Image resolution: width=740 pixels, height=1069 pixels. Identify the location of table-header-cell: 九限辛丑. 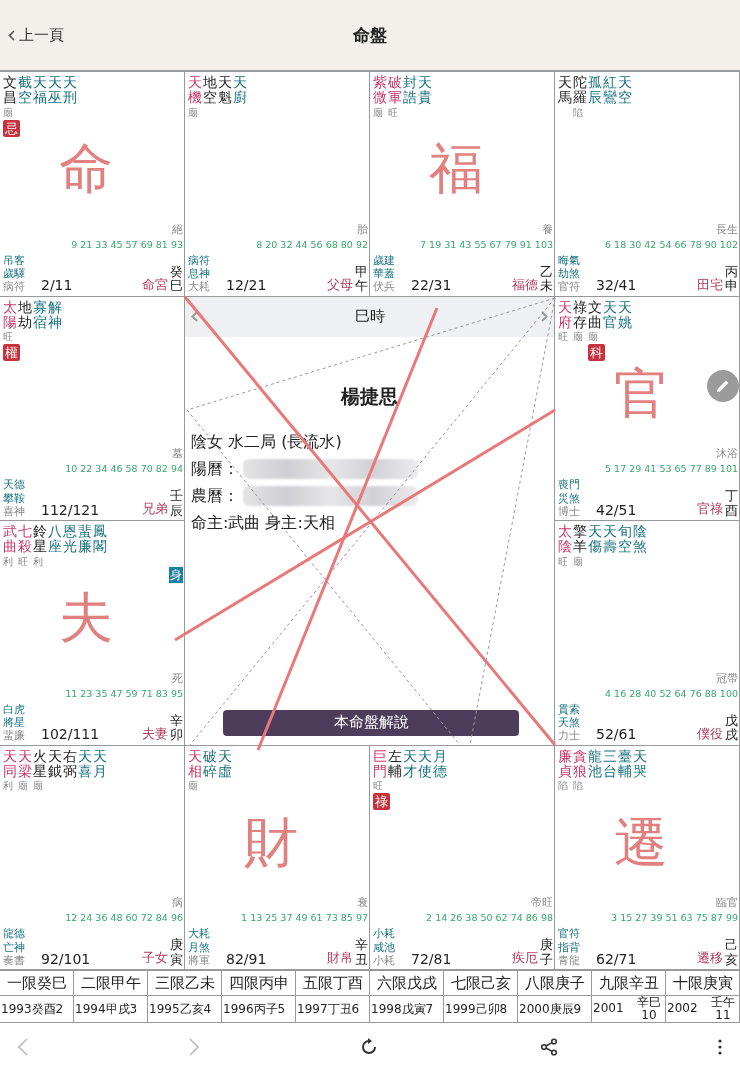
(629, 983).